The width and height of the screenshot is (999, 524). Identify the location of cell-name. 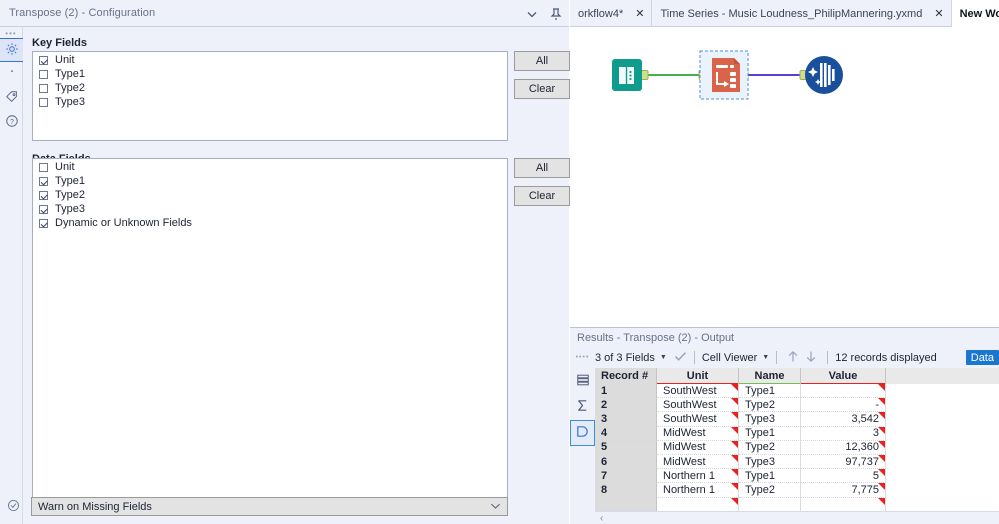
(770, 504).